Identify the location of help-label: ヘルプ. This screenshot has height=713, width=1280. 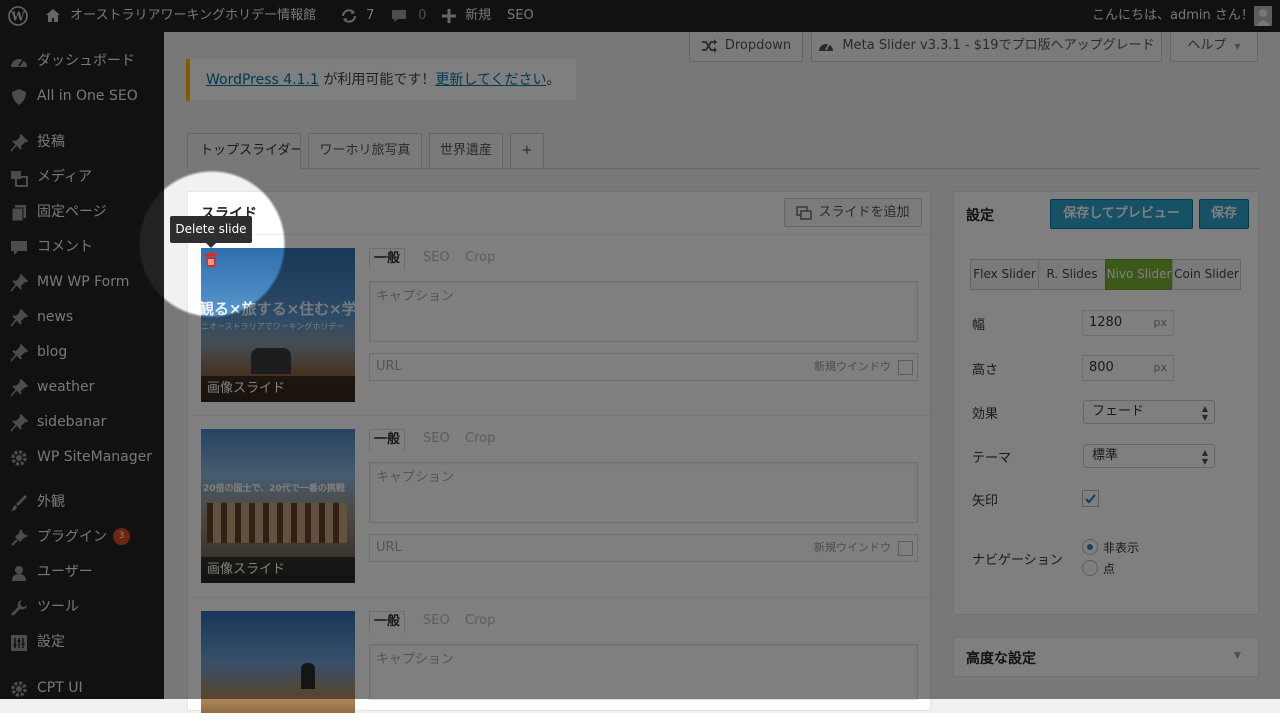
(1207, 45).